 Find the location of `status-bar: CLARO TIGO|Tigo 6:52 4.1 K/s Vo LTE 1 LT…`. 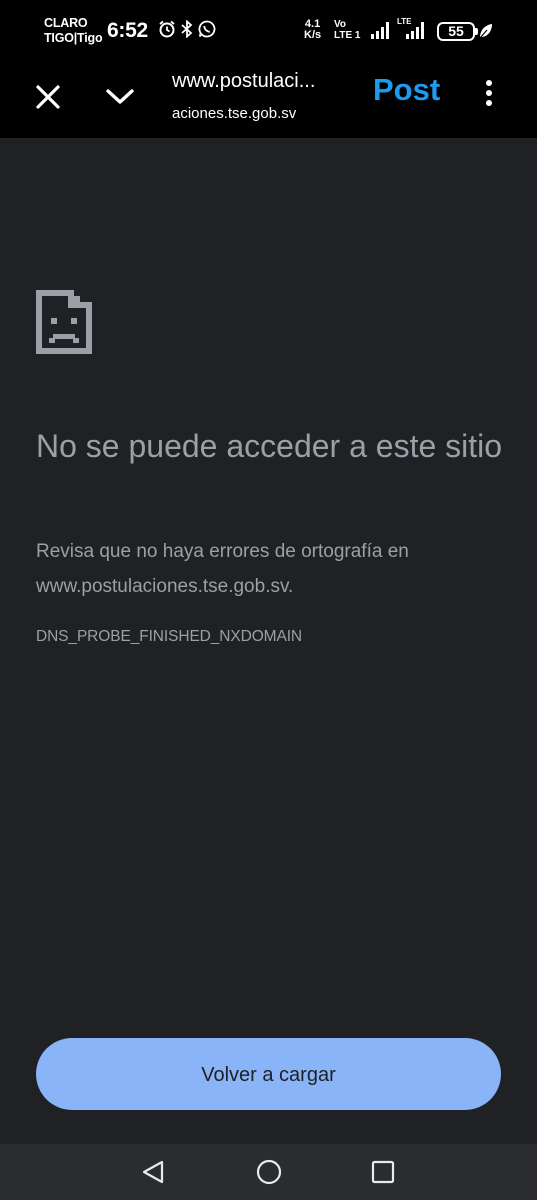

status-bar: CLARO TIGO|Tigo 6:52 4.1 K/s Vo LTE 1 LT… is located at coordinates (268, 30).